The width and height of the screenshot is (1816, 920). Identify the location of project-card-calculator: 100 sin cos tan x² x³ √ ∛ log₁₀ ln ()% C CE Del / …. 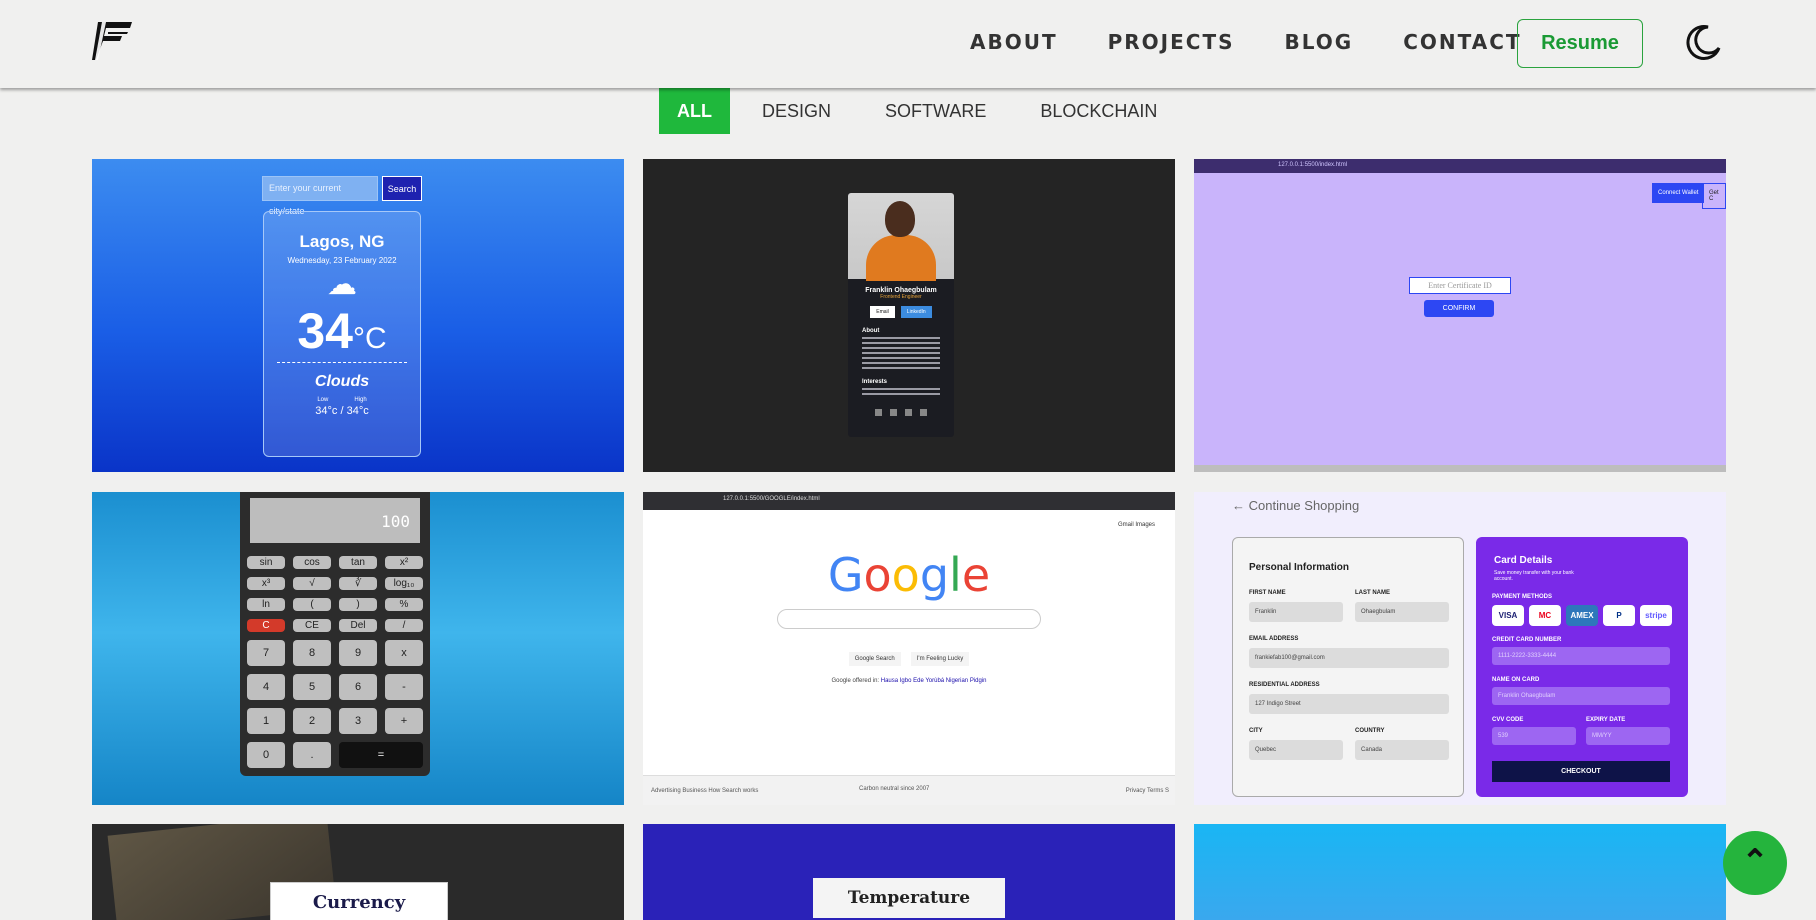
(358, 648).